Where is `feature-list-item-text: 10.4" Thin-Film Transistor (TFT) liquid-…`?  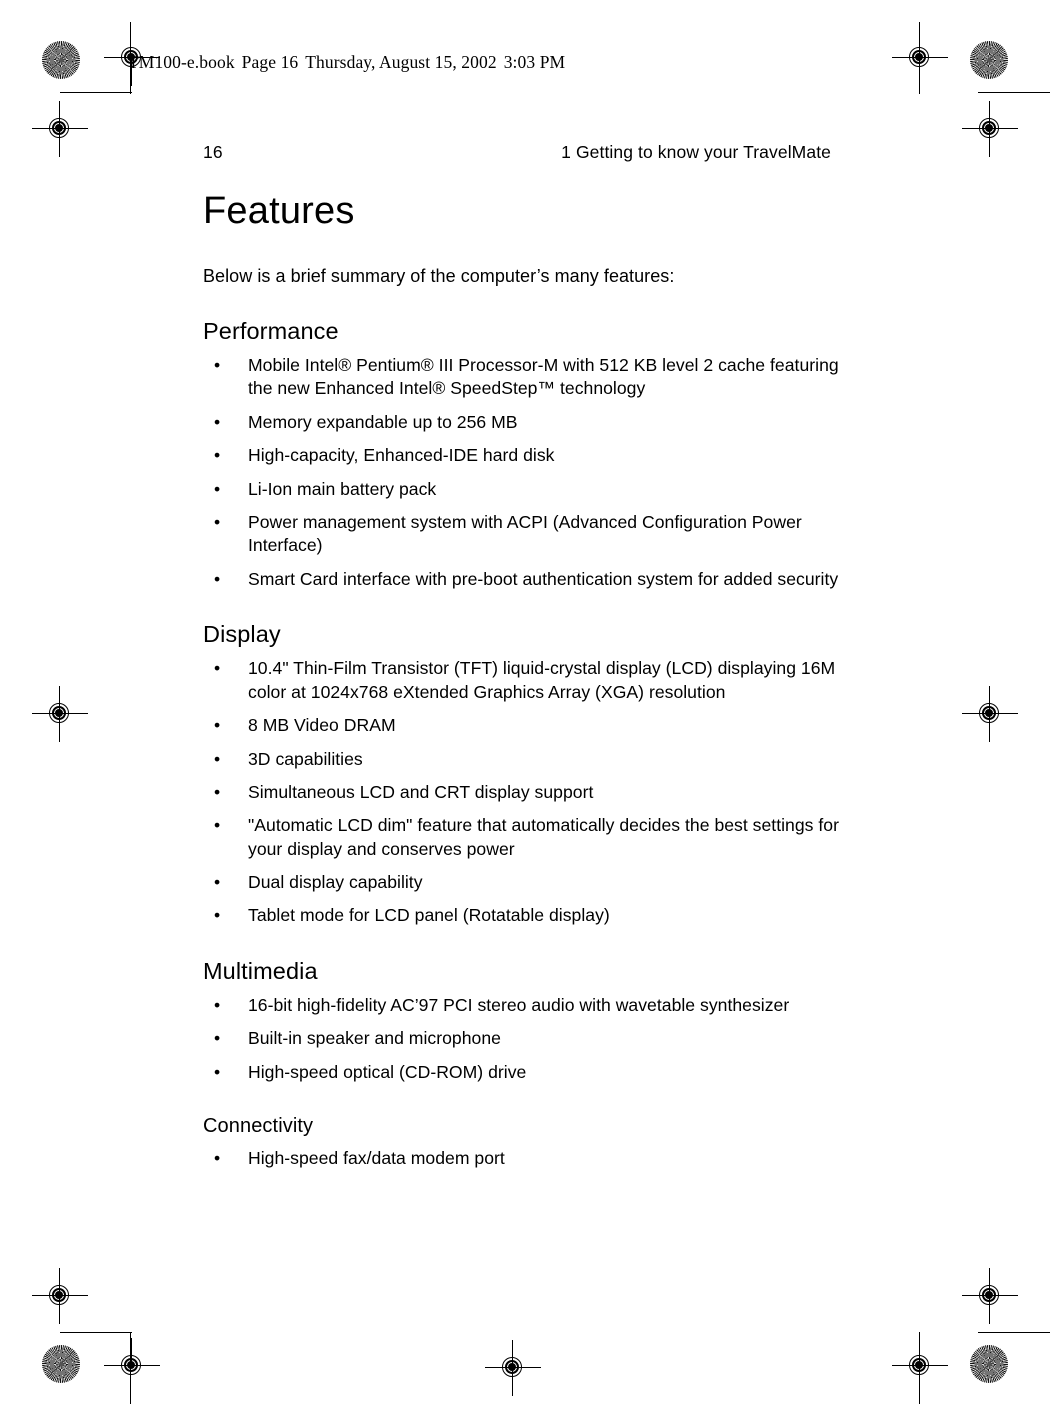 feature-list-item-text: 10.4" Thin-Film Transistor (TFT) liquid-… is located at coordinates (542, 680).